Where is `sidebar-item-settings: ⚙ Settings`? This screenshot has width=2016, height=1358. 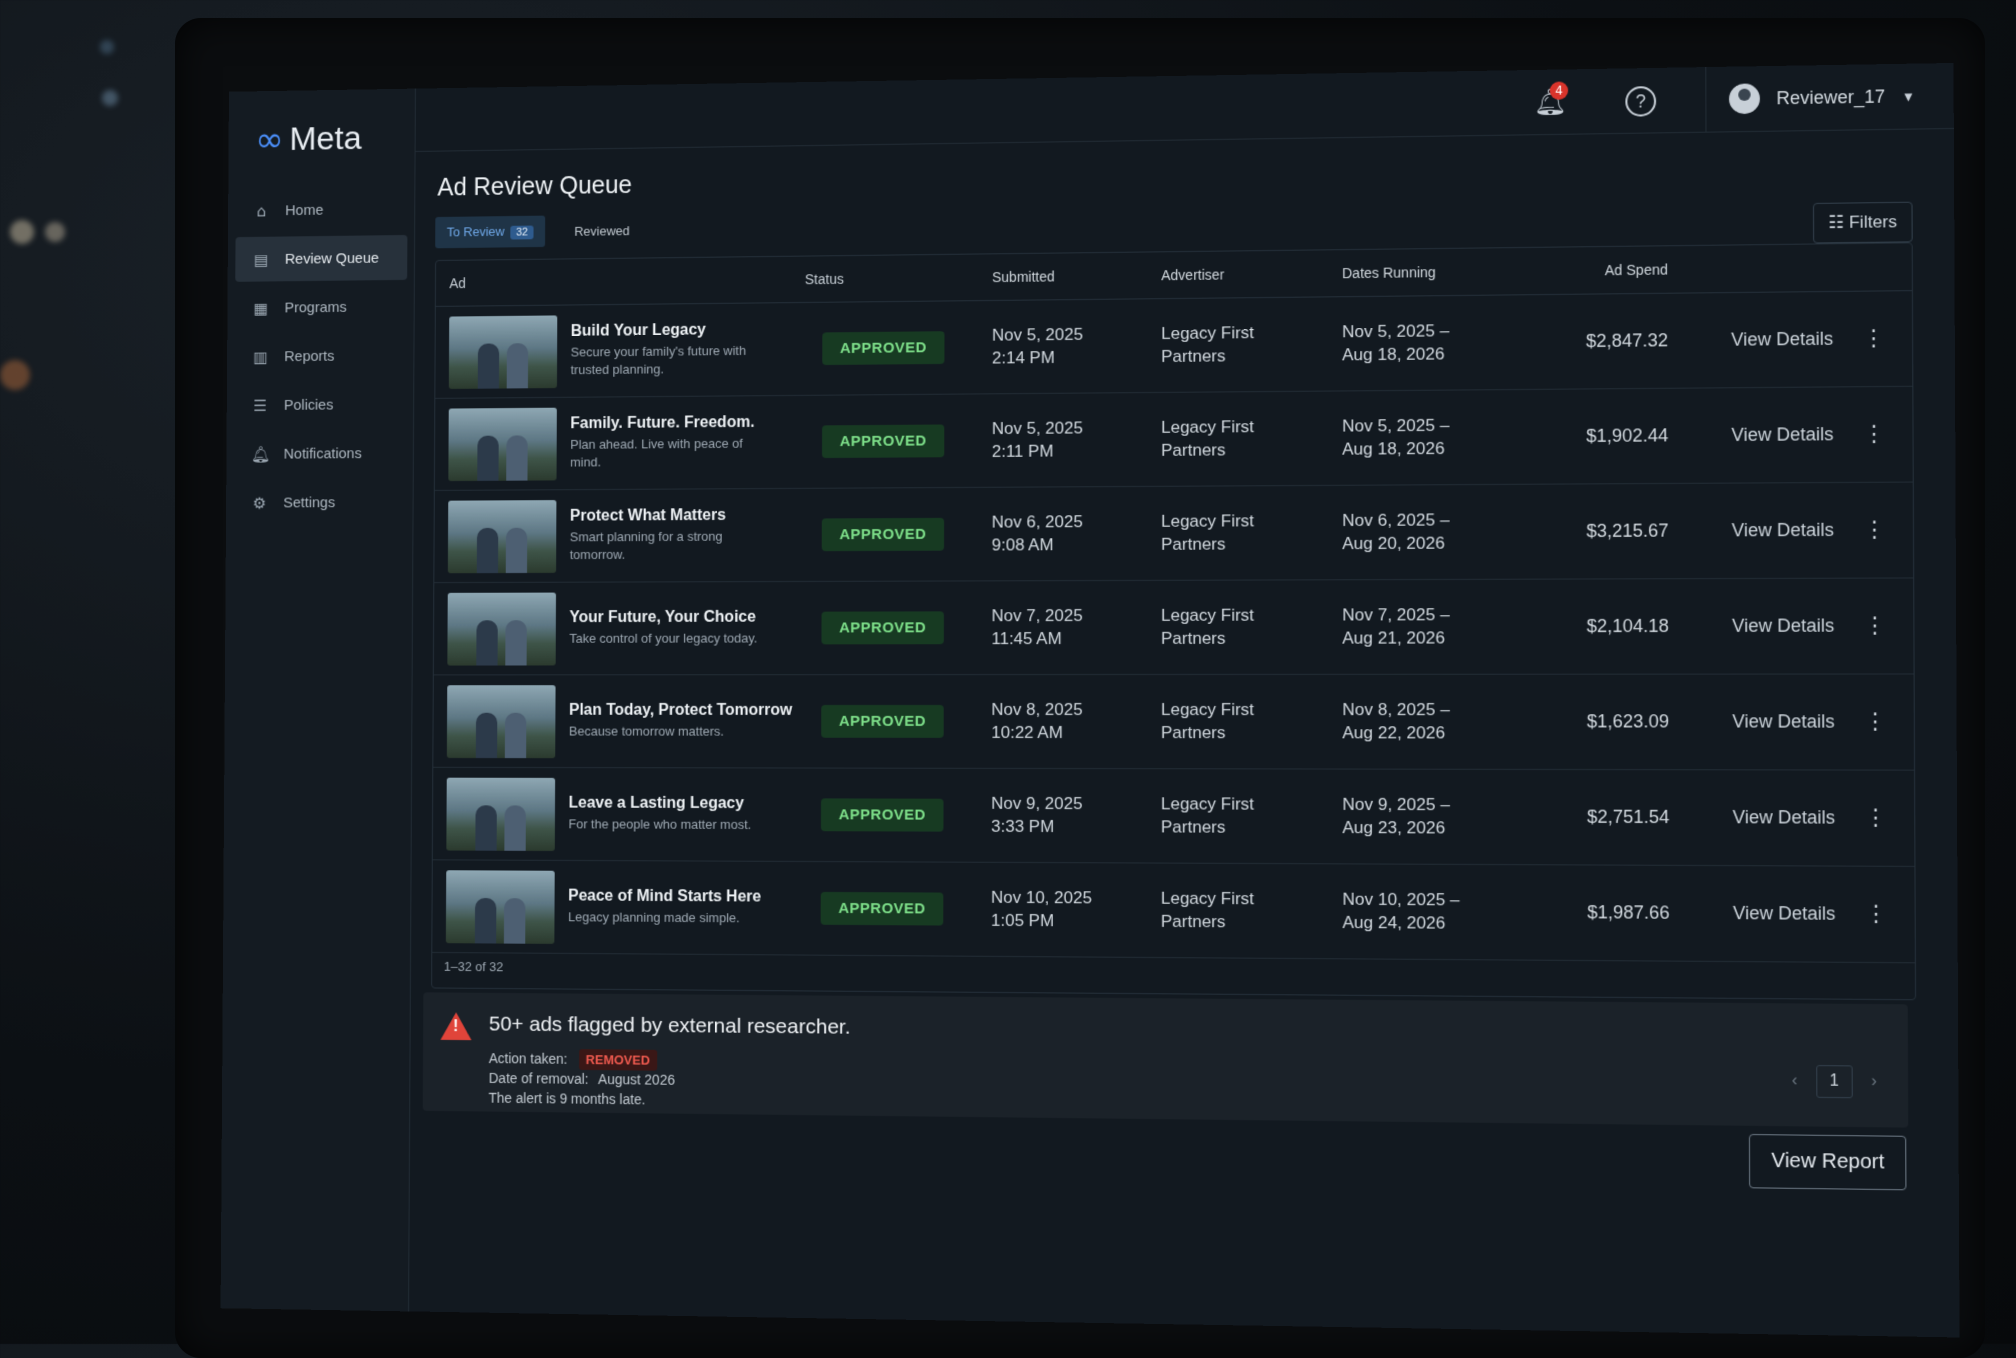 sidebar-item-settings: ⚙ Settings is located at coordinates (320, 502).